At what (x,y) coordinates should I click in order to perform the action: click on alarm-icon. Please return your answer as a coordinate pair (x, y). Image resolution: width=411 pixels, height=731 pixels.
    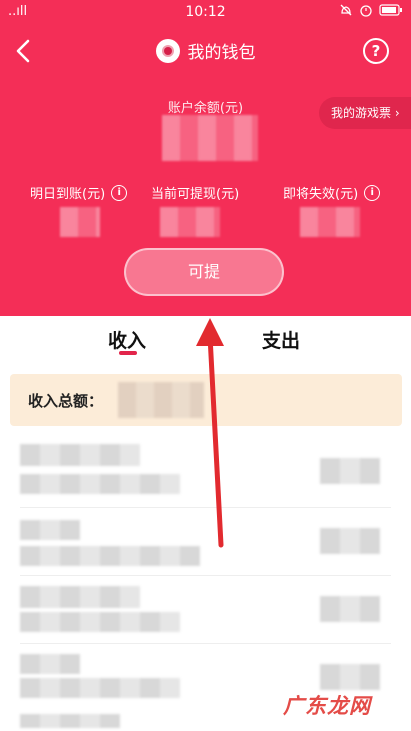
    Looking at the image, I should click on (366, 11).